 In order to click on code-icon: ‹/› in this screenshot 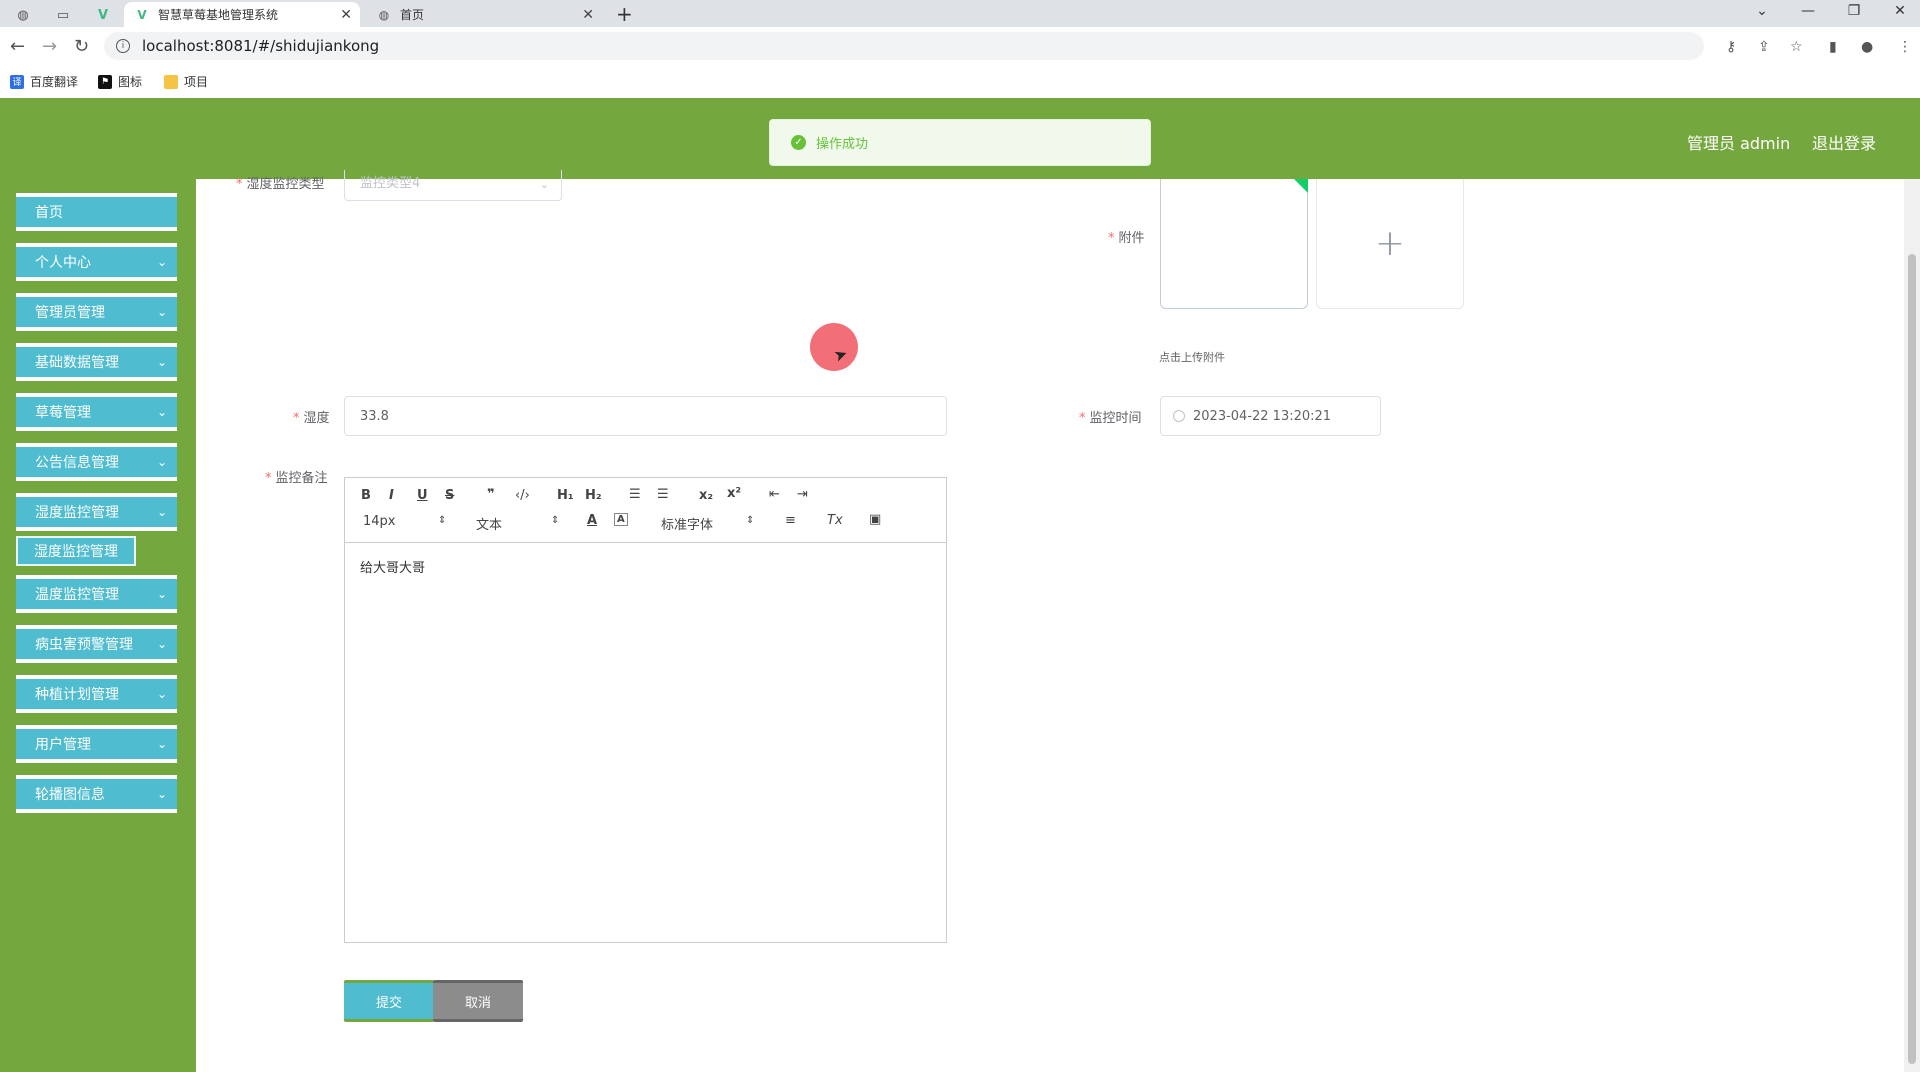, I will do `click(522, 495)`.